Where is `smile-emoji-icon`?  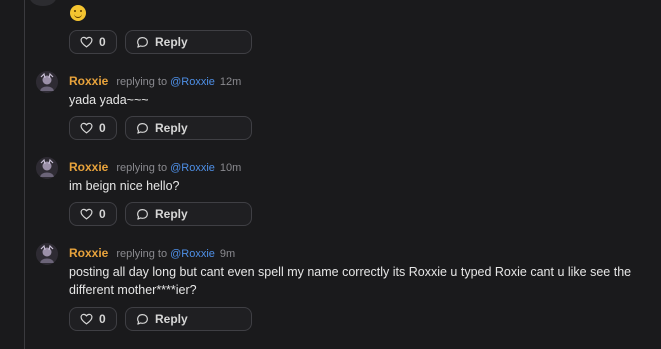
smile-emoji-icon is located at coordinates (78, 13).